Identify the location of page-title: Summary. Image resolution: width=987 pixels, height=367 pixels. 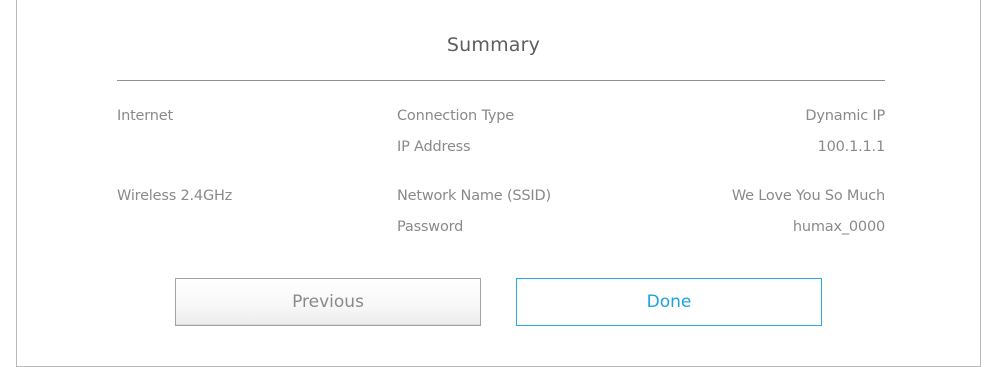
(493, 45).